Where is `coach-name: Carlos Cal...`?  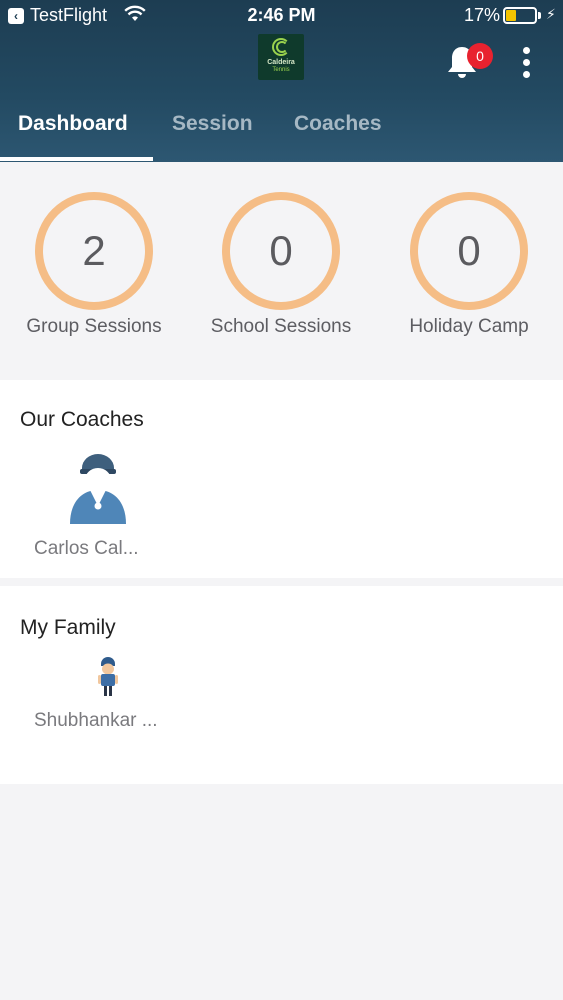
coach-name: Carlos Cal... is located at coordinates (86, 548).